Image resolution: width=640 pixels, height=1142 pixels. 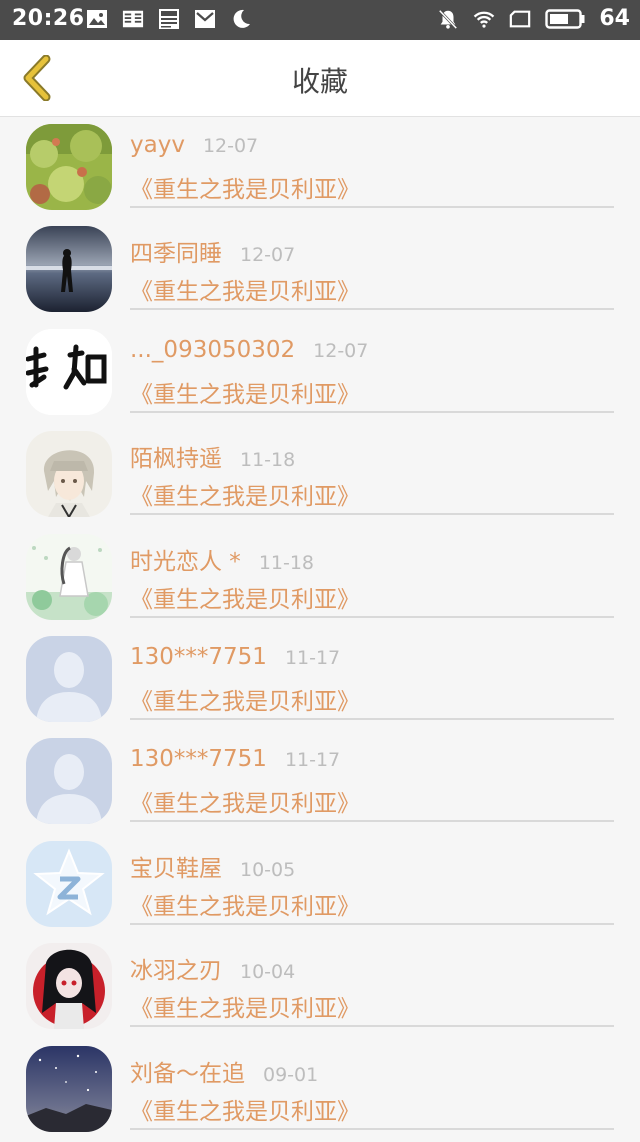 I want to click on list-item: ..._093050302 12-07 《重生之我是贝利亚》, so click(x=320, y=374).